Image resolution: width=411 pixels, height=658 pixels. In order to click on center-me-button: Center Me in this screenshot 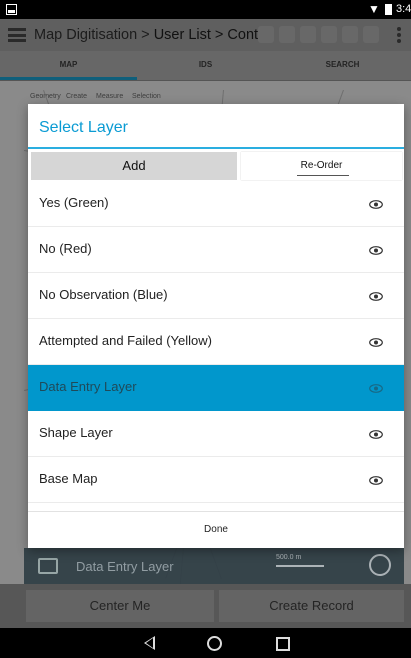, I will do `click(120, 606)`.